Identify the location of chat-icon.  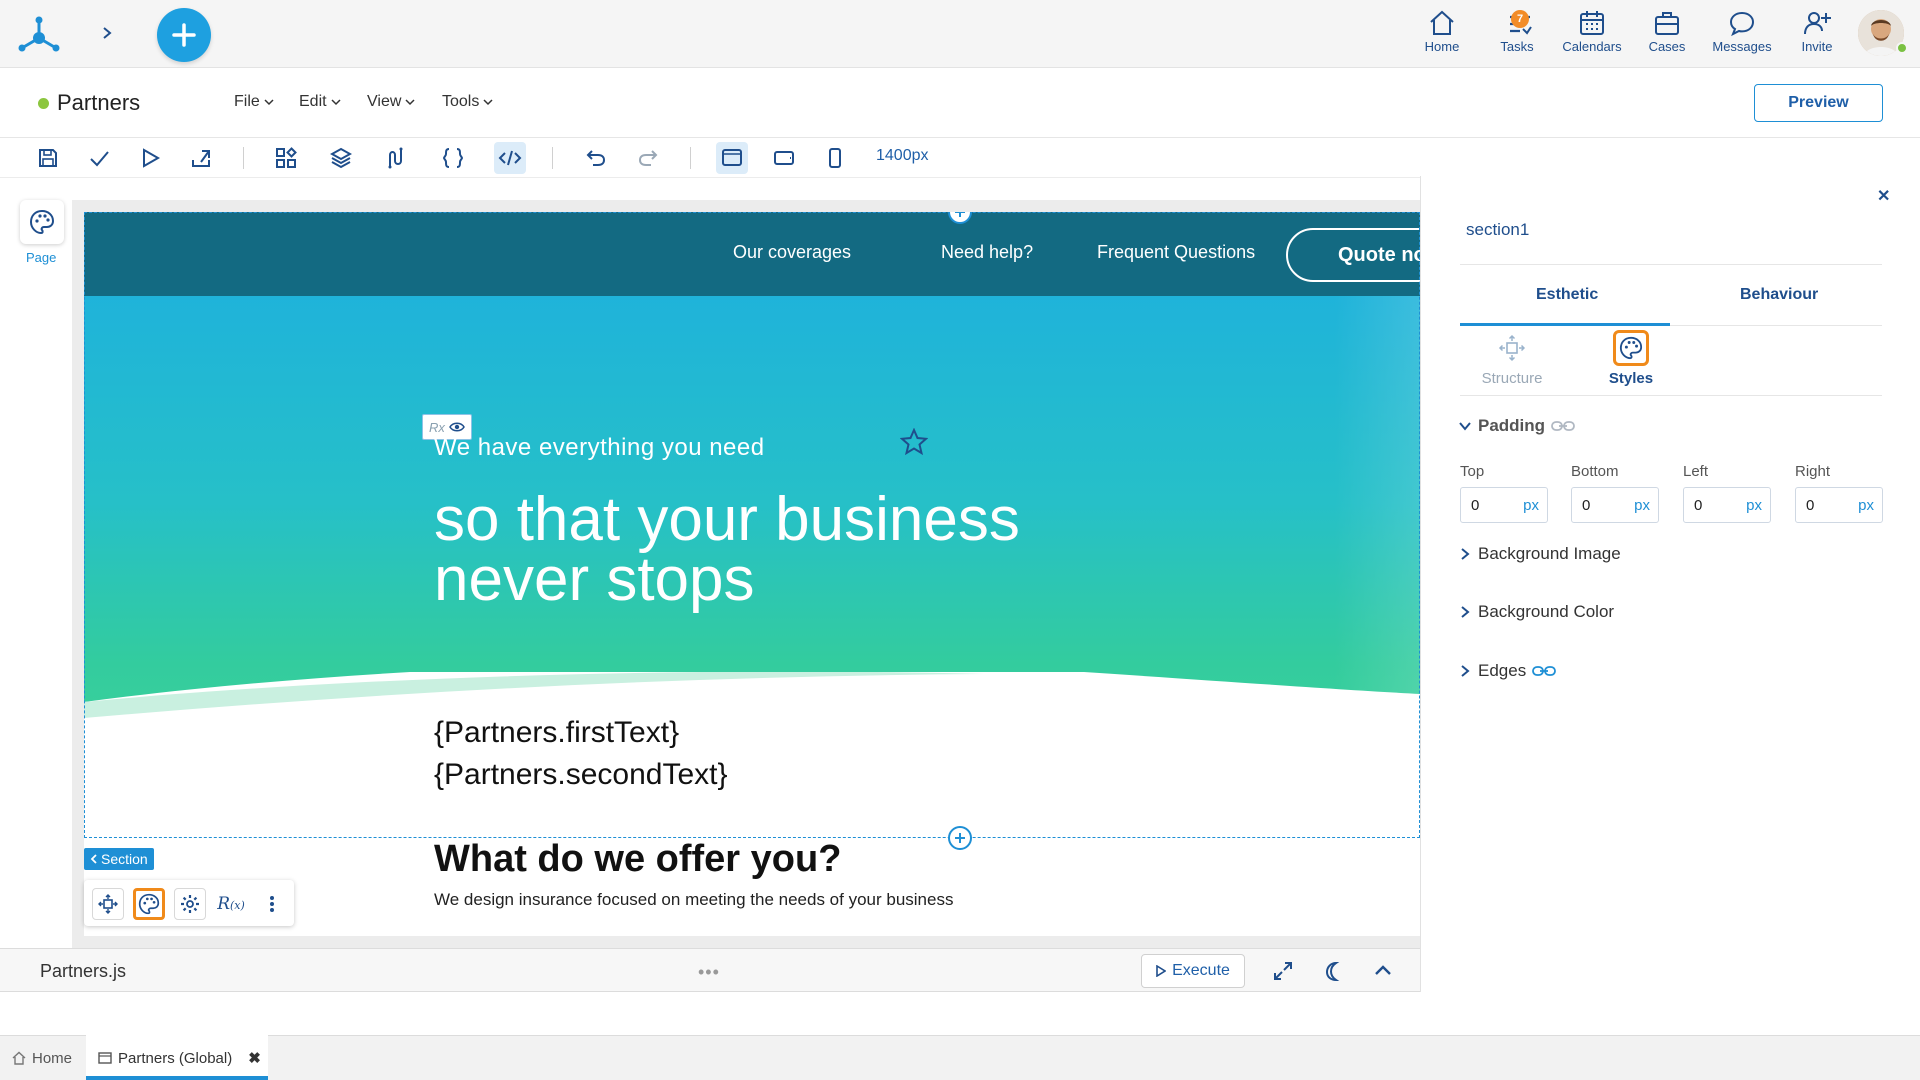
(1742, 23).